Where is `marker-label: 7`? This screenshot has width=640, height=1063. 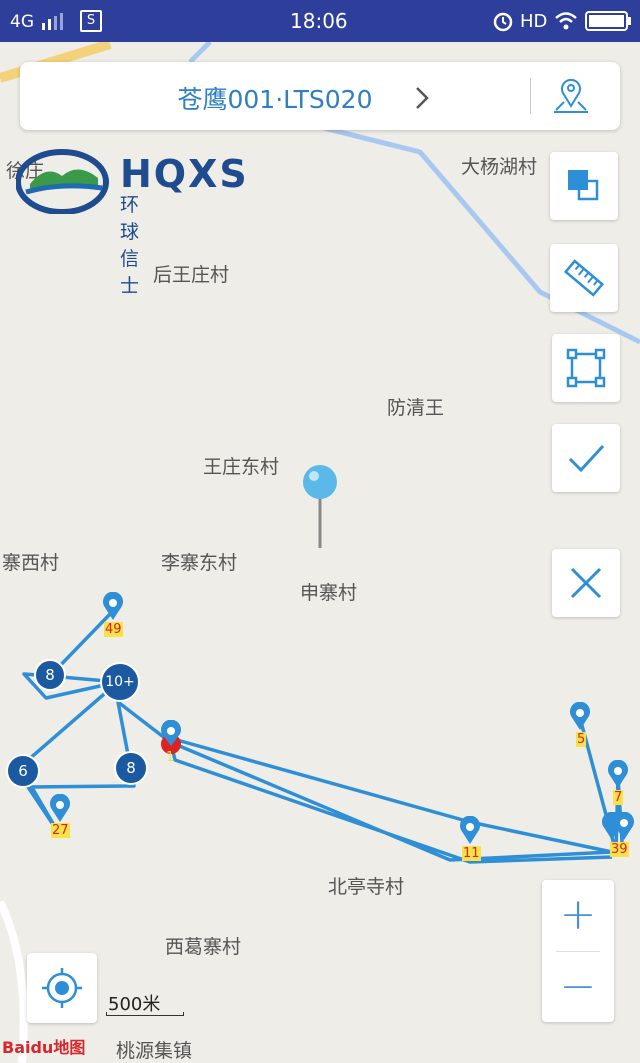 marker-label: 7 is located at coordinates (618, 797).